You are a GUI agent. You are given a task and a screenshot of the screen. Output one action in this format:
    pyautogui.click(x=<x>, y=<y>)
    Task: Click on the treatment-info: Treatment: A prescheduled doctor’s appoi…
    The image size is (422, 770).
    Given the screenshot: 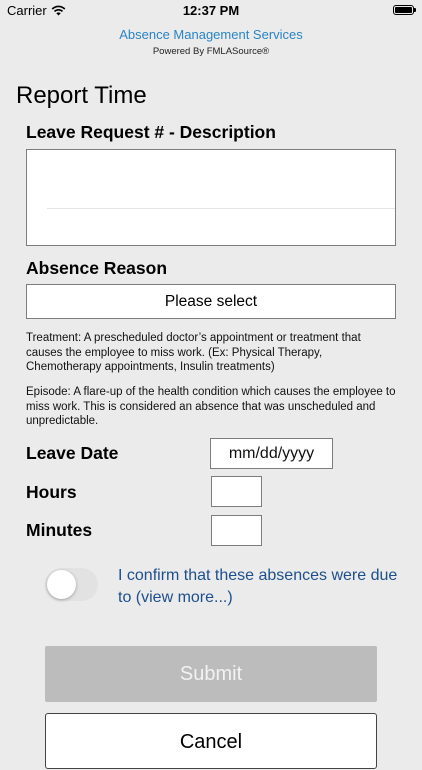 What is the action you would take?
    pyautogui.click(x=193, y=352)
    